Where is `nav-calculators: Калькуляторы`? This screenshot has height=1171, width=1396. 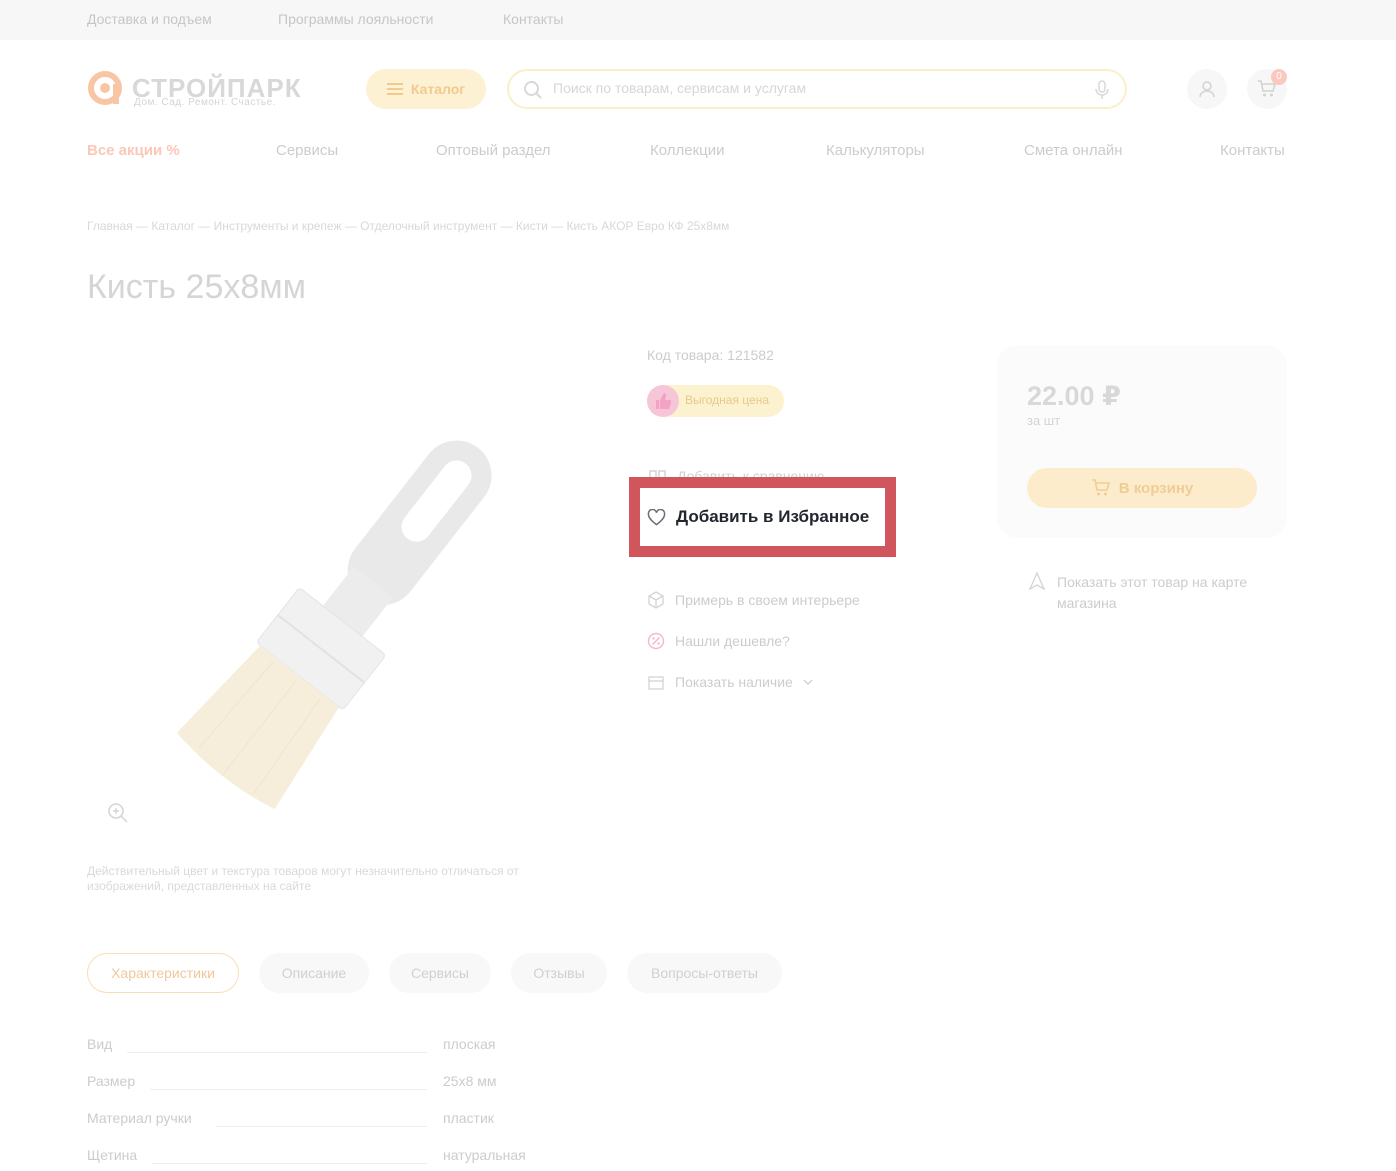
nav-calculators: Калькуляторы is located at coordinates (875, 150).